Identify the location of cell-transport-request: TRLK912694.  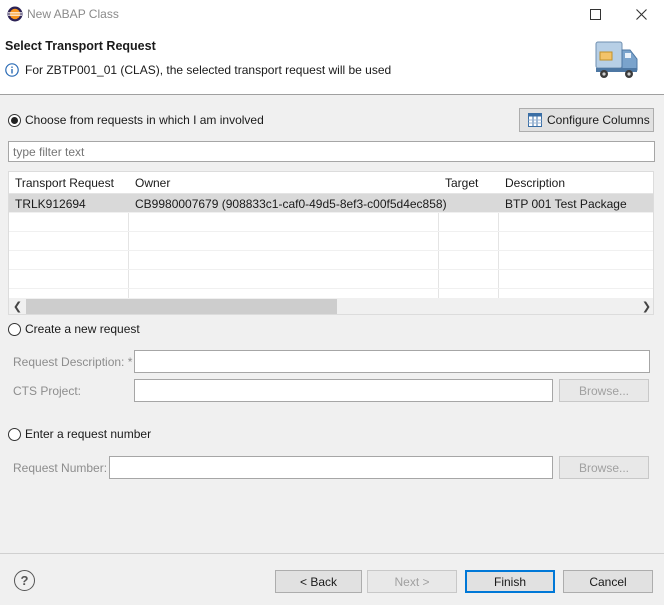
(50, 204).